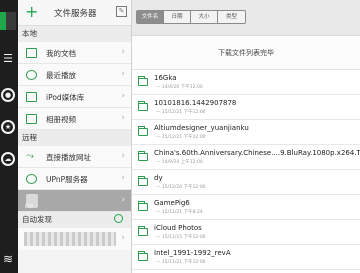  Describe the element at coordinates (9, 136) in the screenshot. I see `left-rail: ☰ ● ★ ☁ ≋` at that location.